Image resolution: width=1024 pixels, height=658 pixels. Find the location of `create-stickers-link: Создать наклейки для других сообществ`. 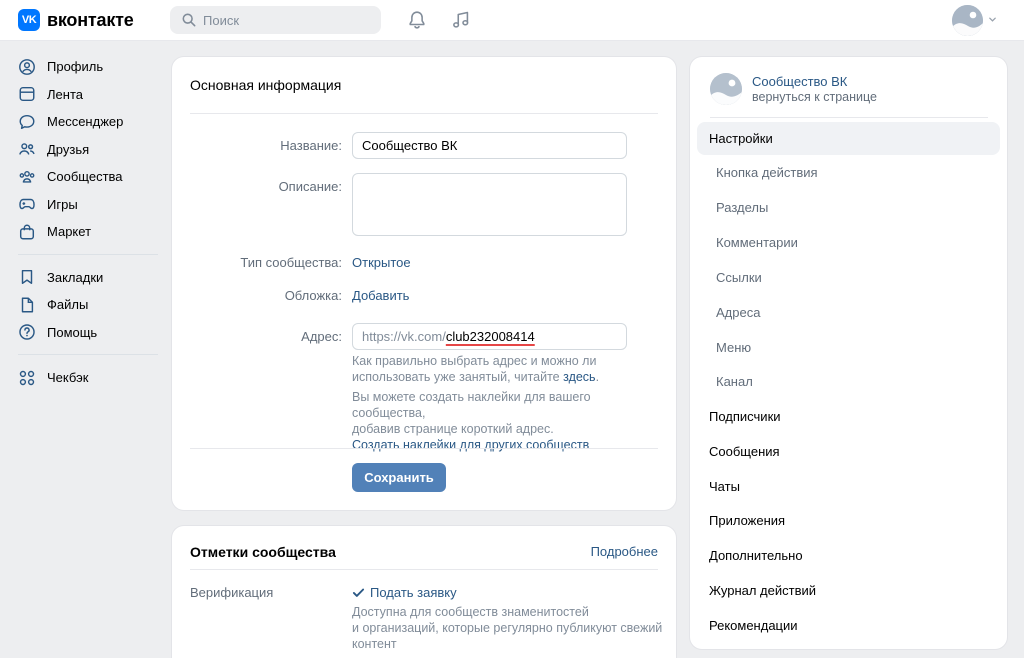

create-stickers-link: Создать наклейки для других сообществ is located at coordinates (507, 445).